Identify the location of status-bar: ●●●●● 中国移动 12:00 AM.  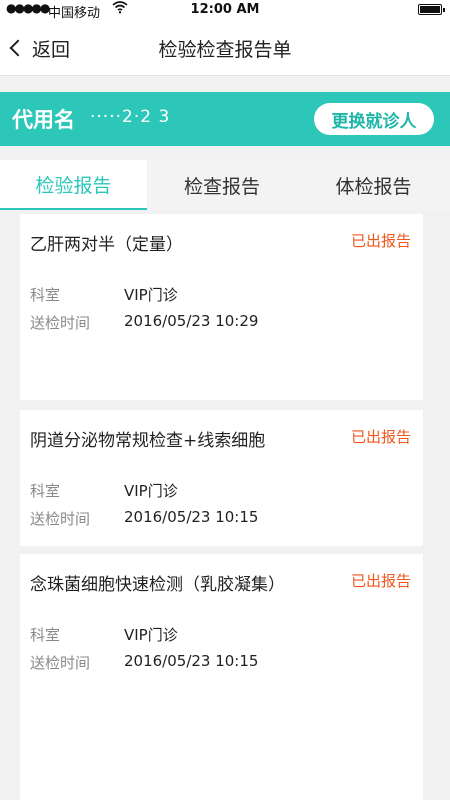
(225, 10).